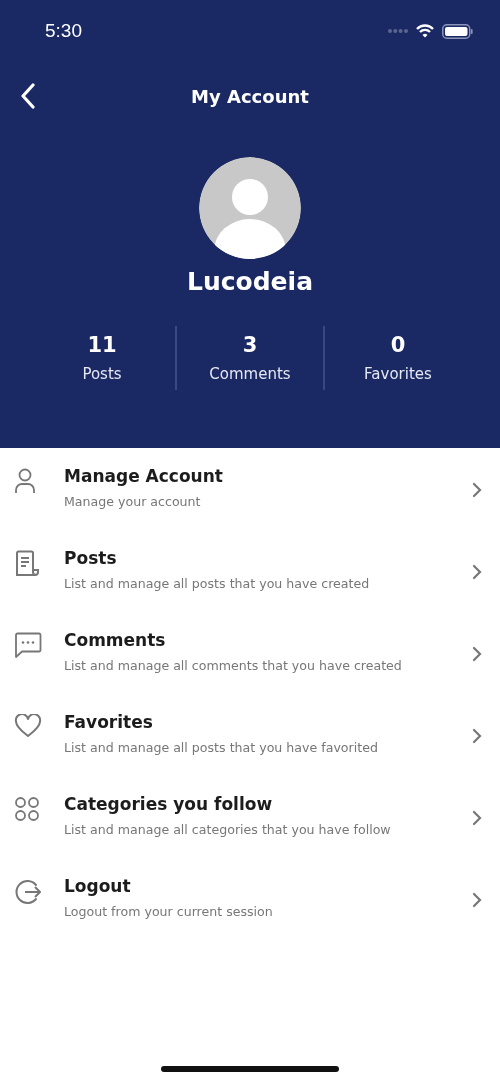 The image size is (500, 1082). I want to click on stat-value: 0, so click(398, 345).